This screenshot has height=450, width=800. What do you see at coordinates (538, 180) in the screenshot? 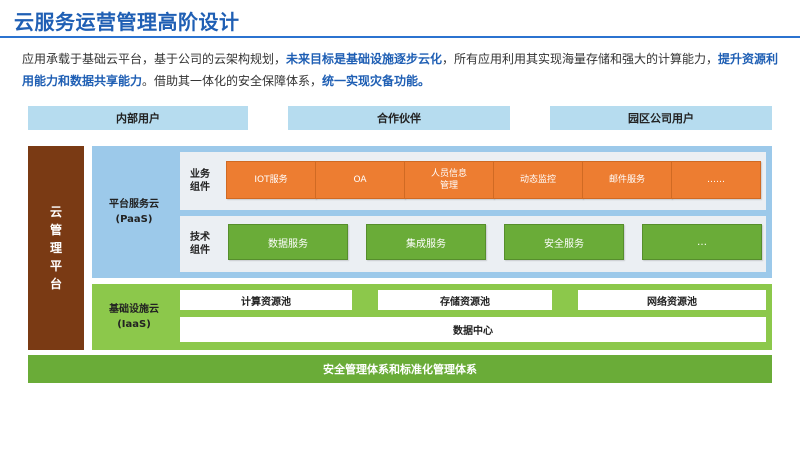
I see `business-component: 动态监控` at bounding box center [538, 180].